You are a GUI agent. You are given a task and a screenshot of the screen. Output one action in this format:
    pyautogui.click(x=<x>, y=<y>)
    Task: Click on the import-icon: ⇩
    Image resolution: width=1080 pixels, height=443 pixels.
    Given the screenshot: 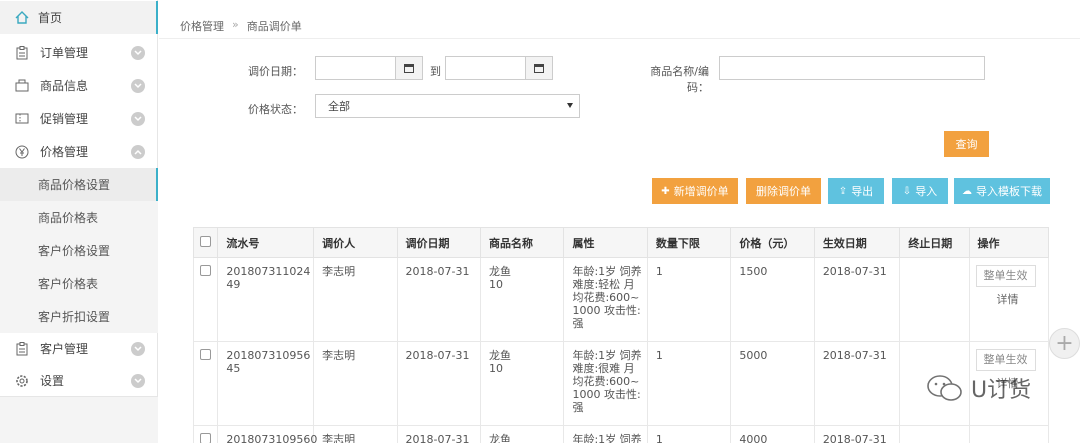 What is the action you would take?
    pyautogui.click(x=907, y=191)
    